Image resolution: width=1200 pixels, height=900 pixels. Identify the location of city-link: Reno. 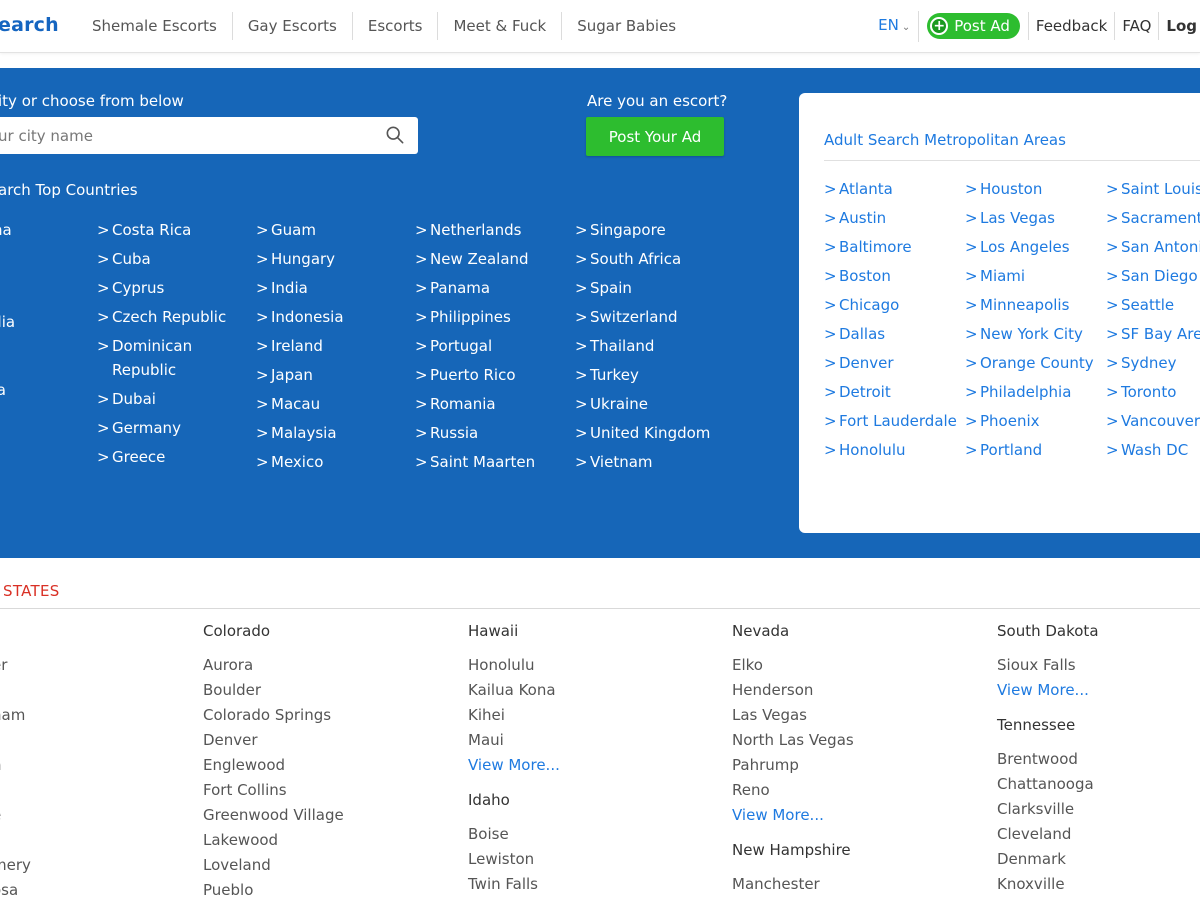
(852, 790).